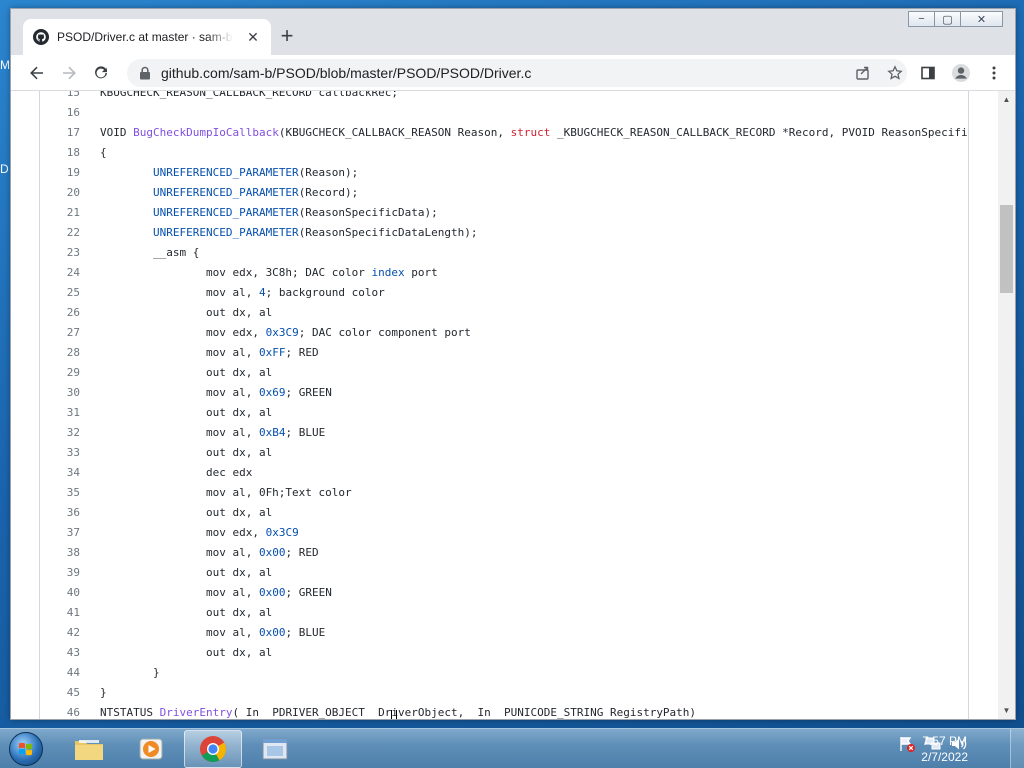 Image resolution: width=1024 pixels, height=768 pixels. Describe the element at coordinates (151, 749) in the screenshot. I see `taskbar-media-player` at that location.